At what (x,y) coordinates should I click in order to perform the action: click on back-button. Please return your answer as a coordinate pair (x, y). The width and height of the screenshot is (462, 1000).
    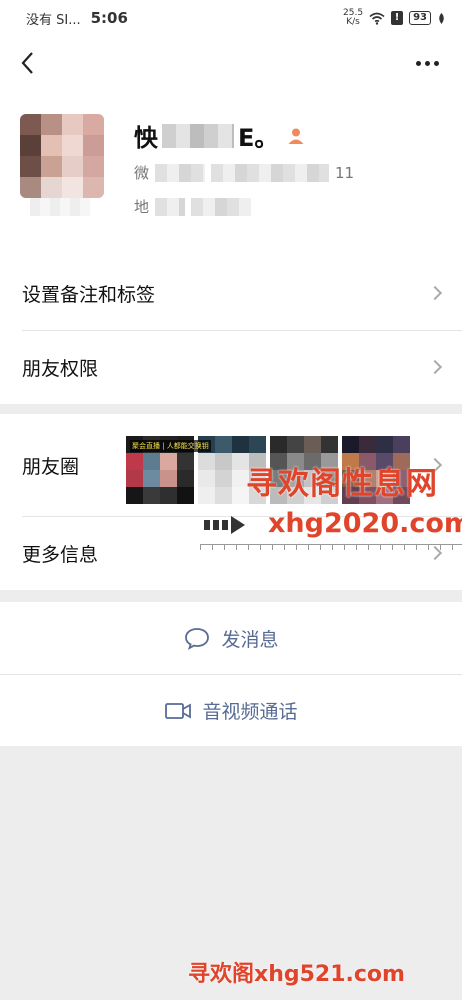
    Looking at the image, I should click on (29, 63).